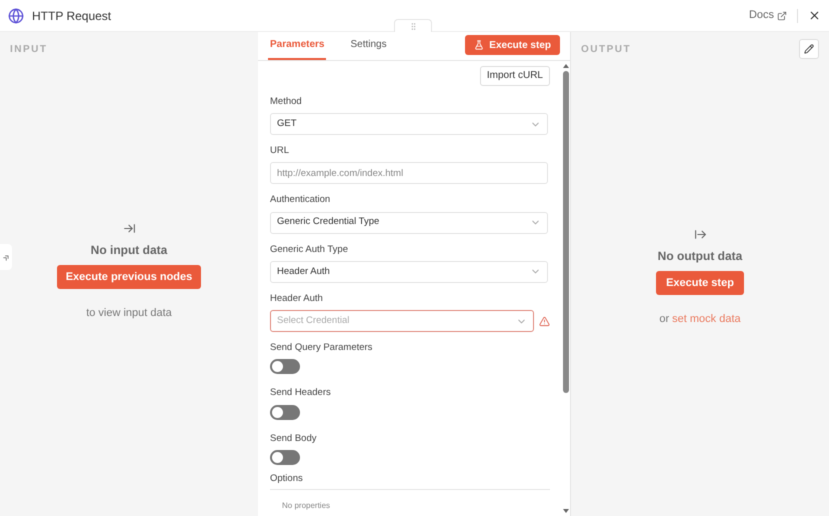 This screenshot has height=516, width=829. Describe the element at coordinates (479, 45) in the screenshot. I see `flask-icon` at that location.